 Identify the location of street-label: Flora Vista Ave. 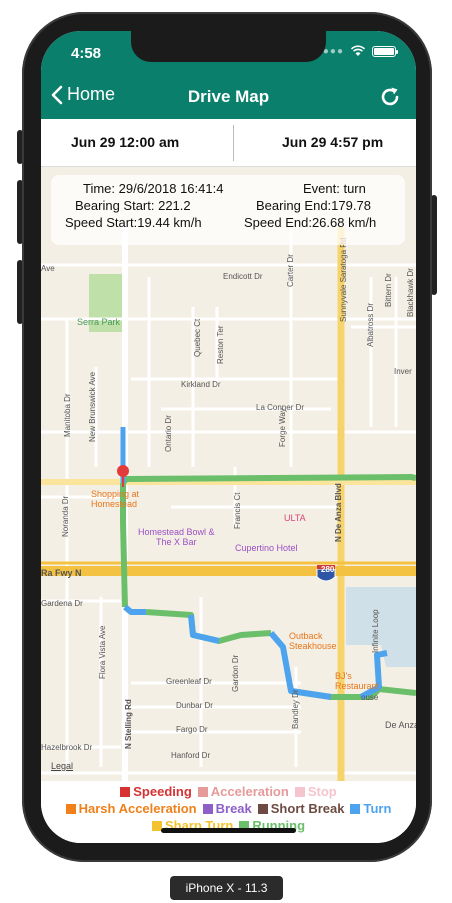
(102, 652).